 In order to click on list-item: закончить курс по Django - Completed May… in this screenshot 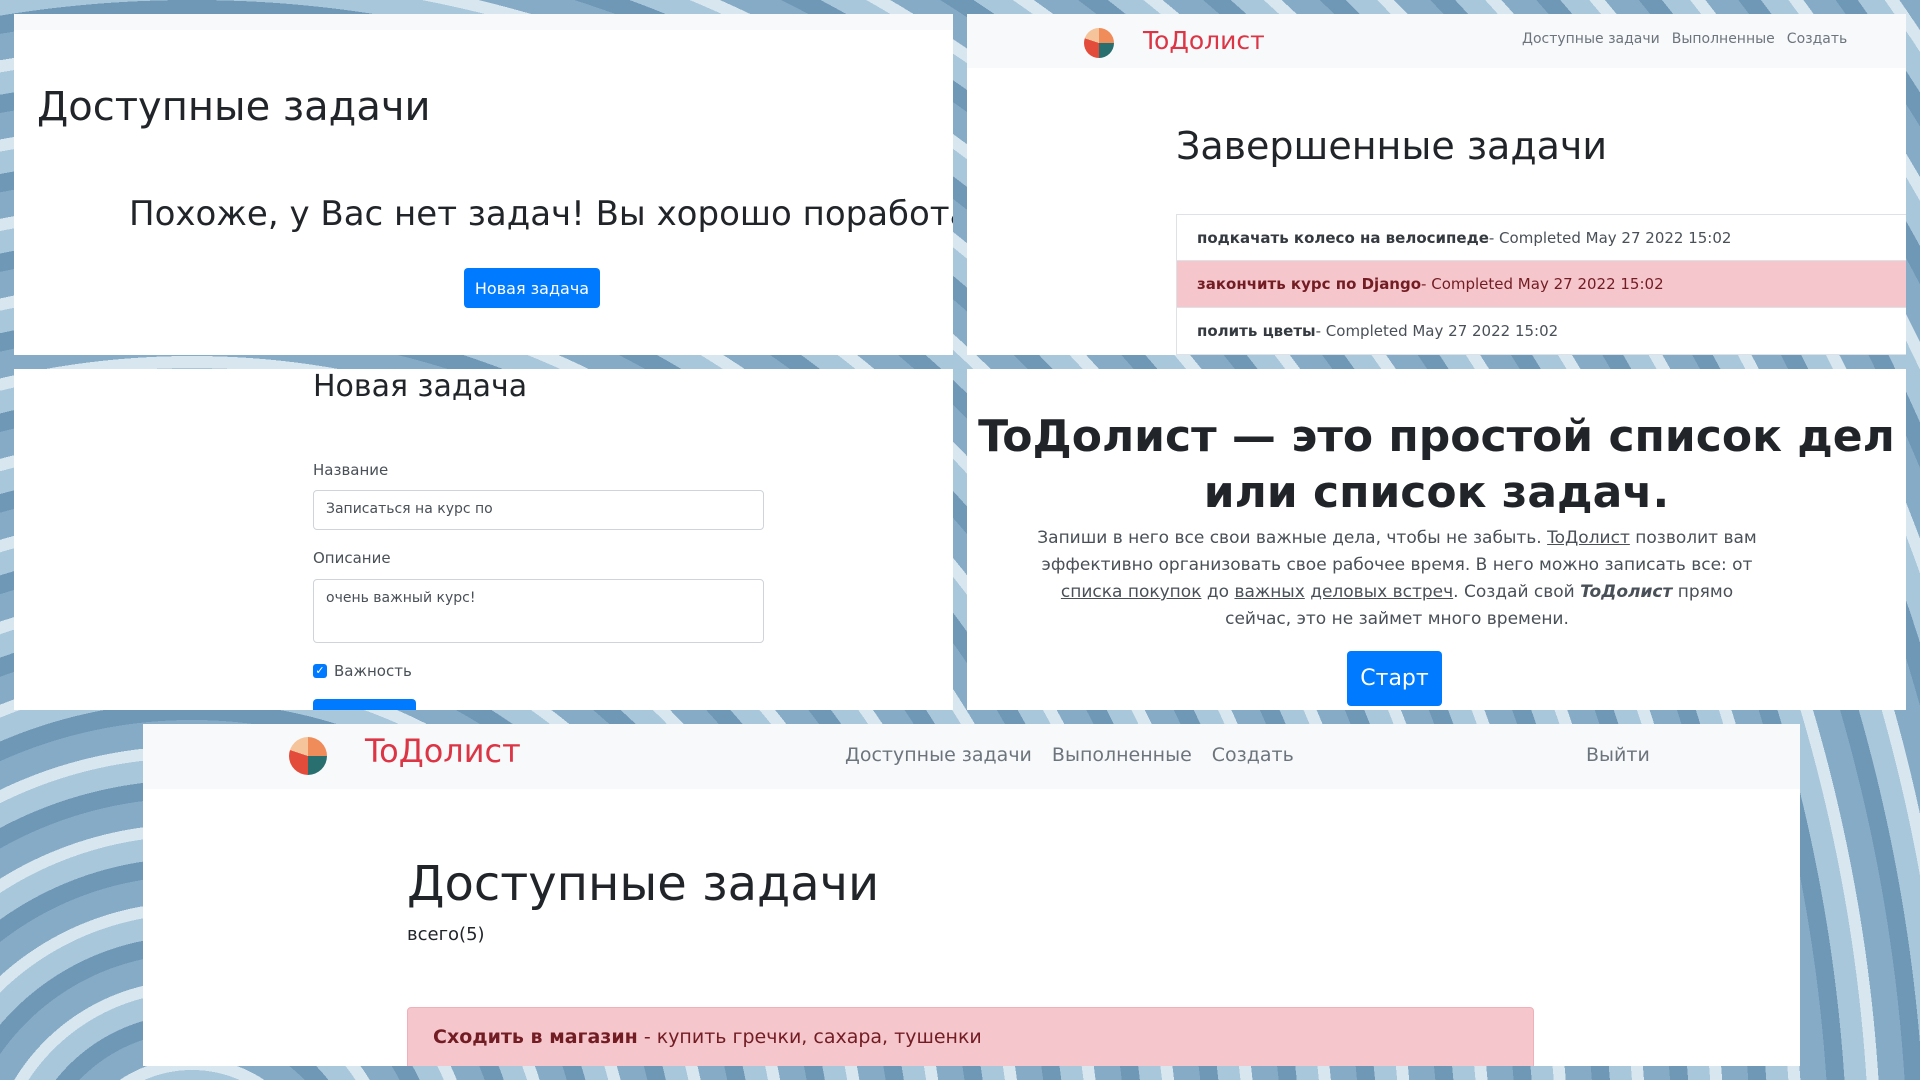, I will do `click(1541, 284)`.